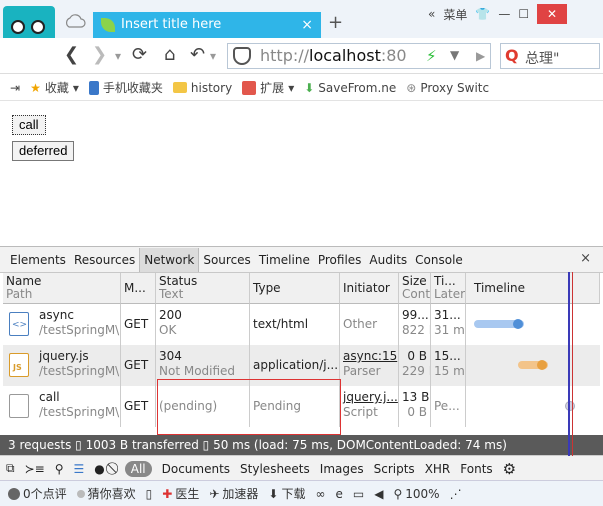 Image resolution: width=603 pixels, height=506 pixels. I want to click on address-bar: http://localhost:80 ⚡ ▼, so click(359, 56).